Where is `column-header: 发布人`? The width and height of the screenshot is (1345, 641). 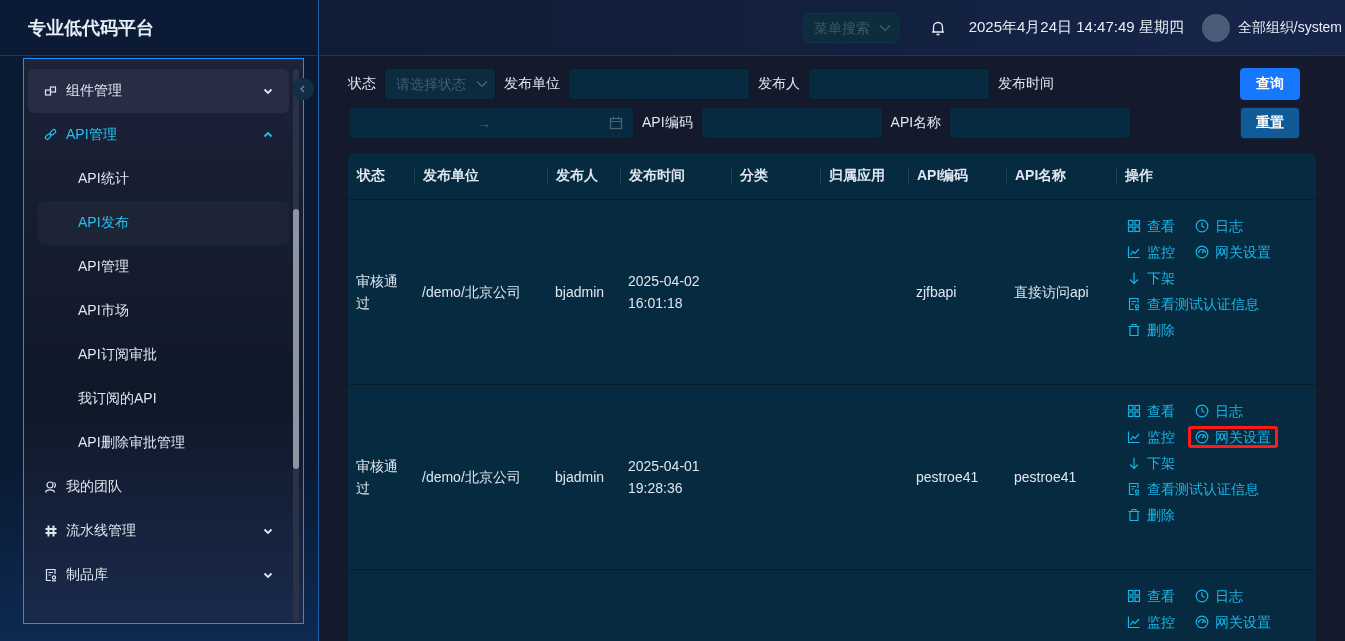
column-header: 发布人 is located at coordinates (583, 176).